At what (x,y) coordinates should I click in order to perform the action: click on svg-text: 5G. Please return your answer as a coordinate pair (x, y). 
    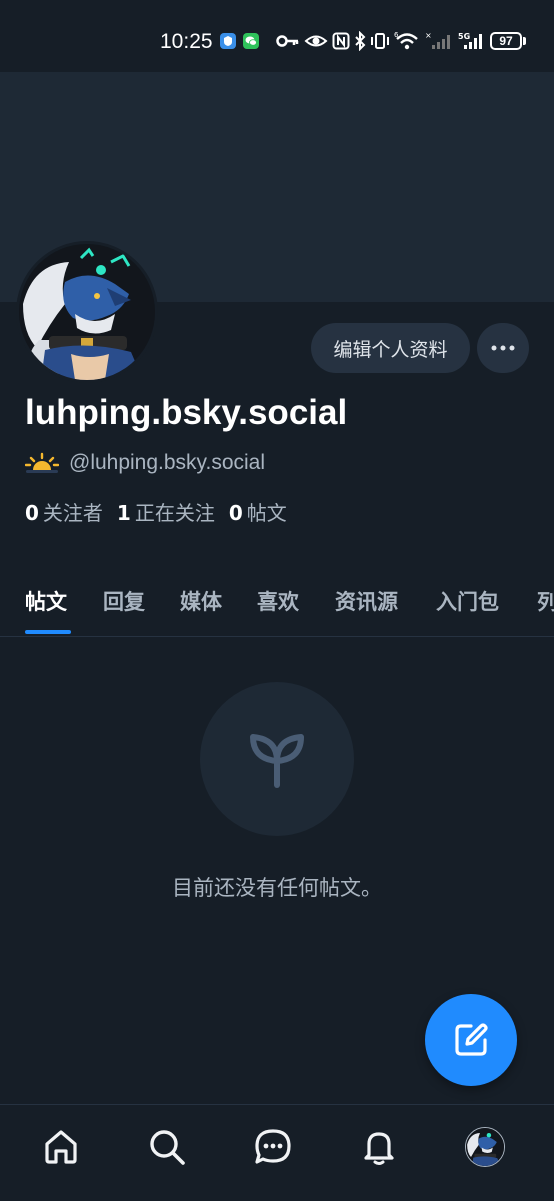
    Looking at the image, I should click on (464, 36).